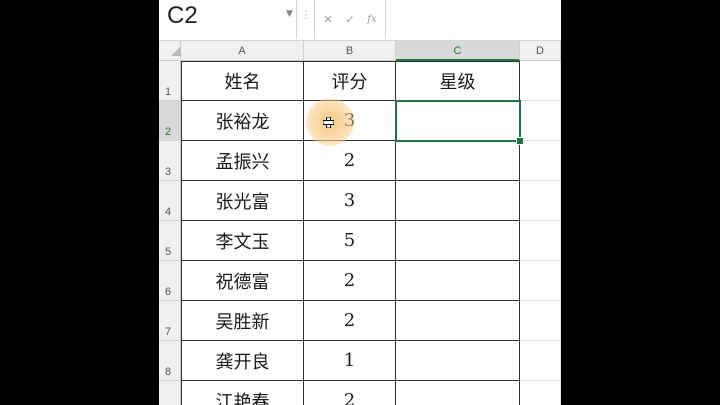 This screenshot has width=720, height=405. I want to click on cell-b7: 2, so click(350, 321).